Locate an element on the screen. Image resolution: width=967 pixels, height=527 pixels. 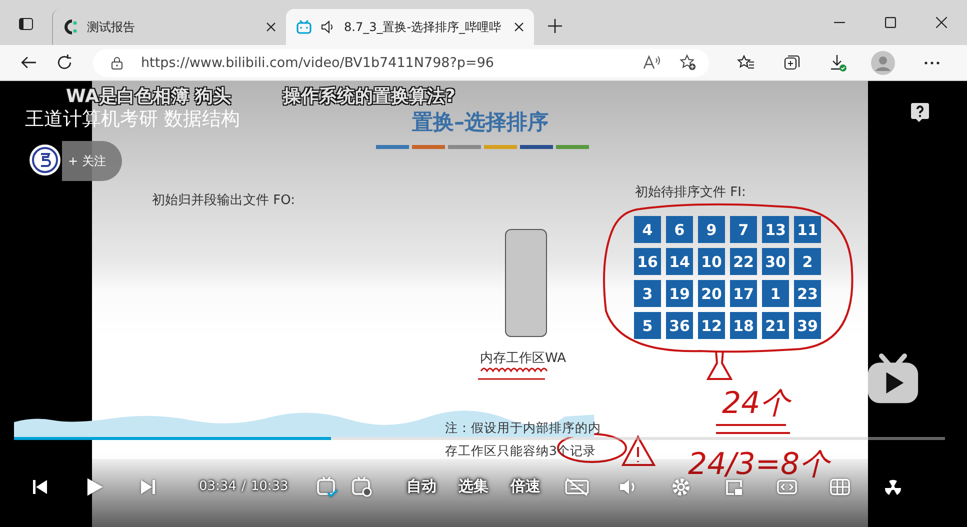
record-cell: 18 is located at coordinates (743, 325).